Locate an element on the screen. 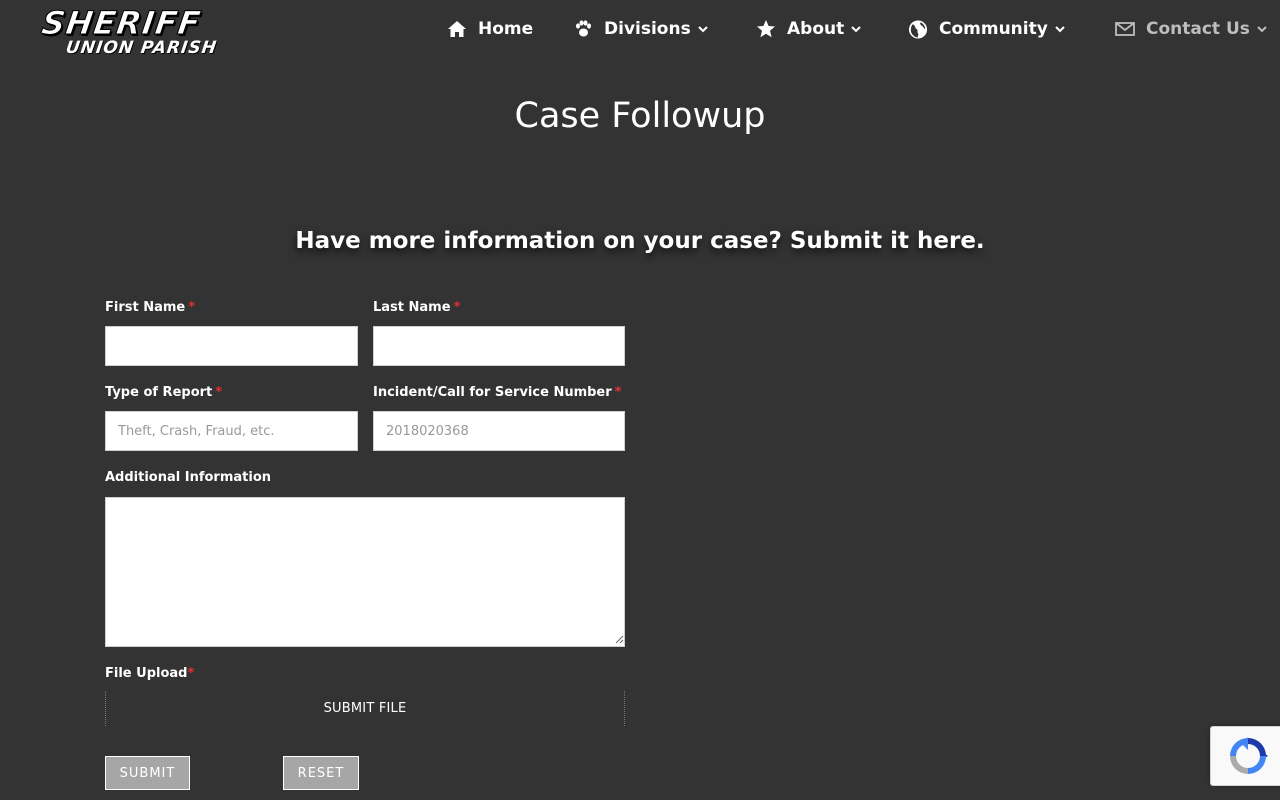 The image size is (1280, 800). incident-number-label-text: Incident/Call for Service Number is located at coordinates (492, 392).